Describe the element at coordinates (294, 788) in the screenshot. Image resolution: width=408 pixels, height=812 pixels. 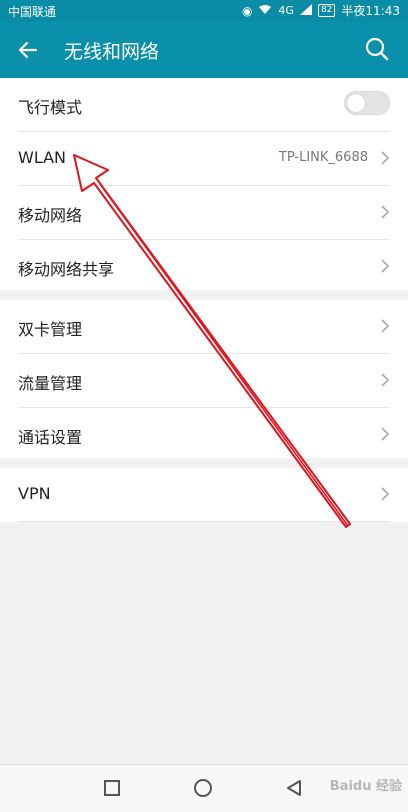
I see `back-triangle-icon` at that location.